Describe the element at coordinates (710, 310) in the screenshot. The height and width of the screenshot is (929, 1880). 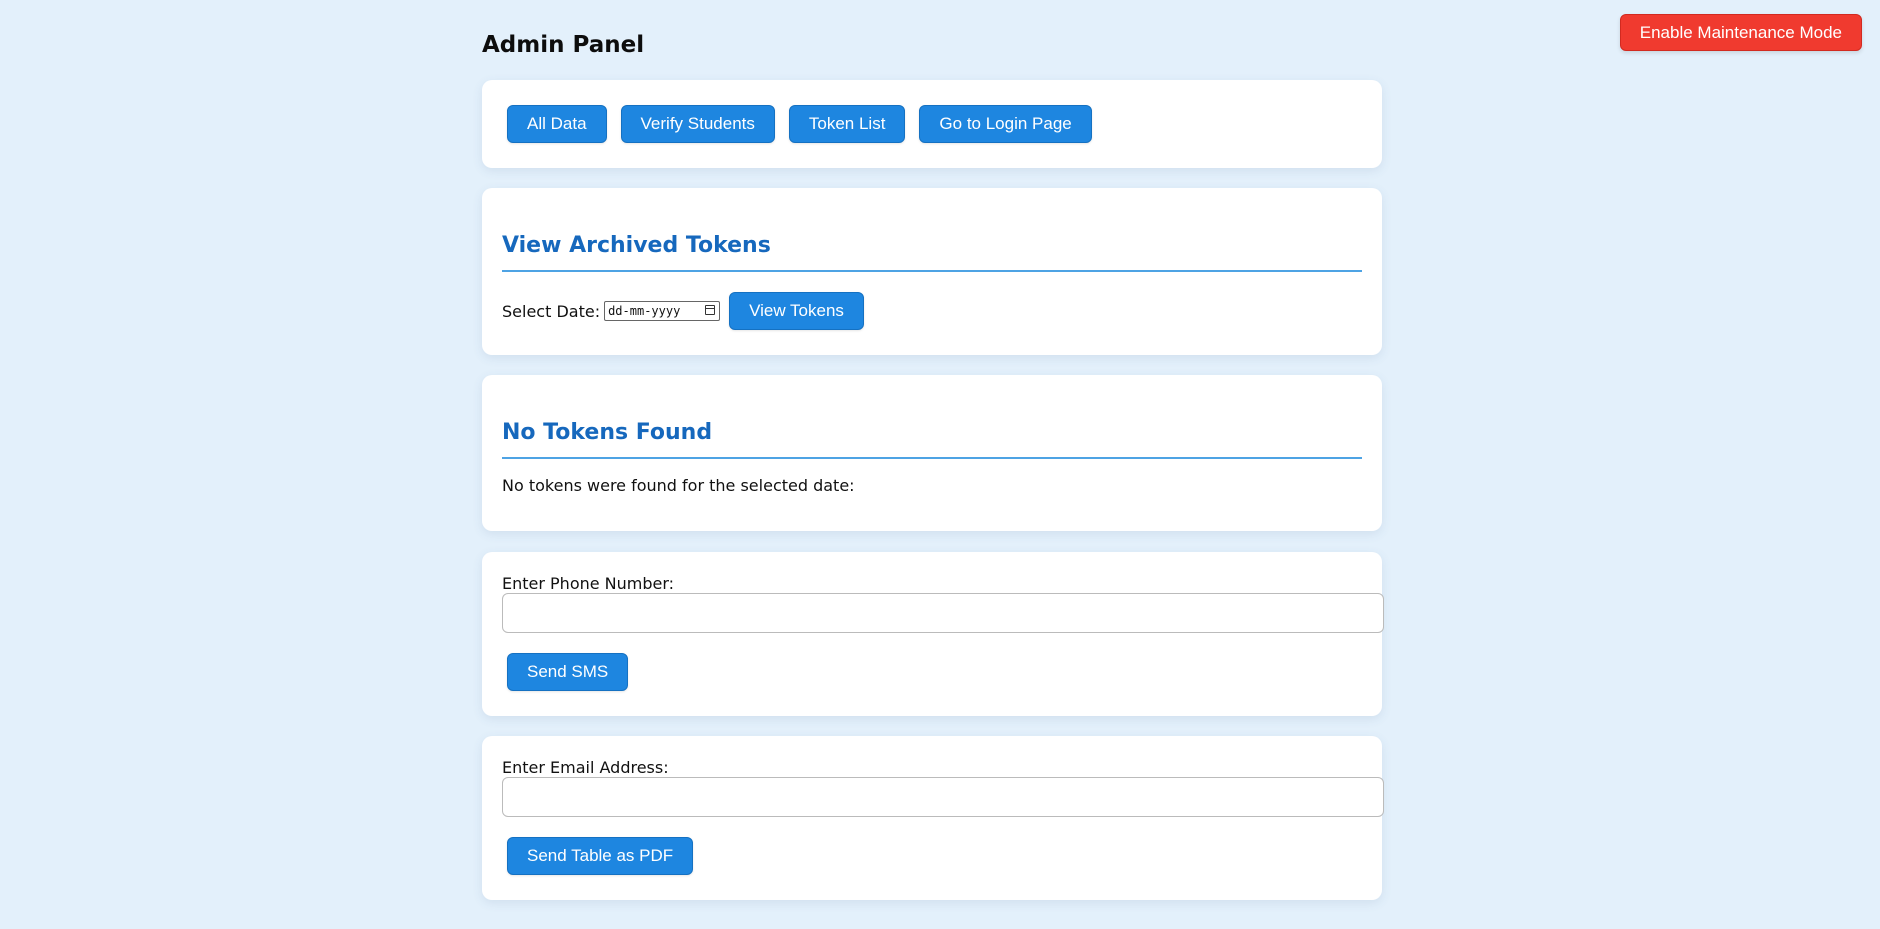
I see `calendar-icon` at that location.